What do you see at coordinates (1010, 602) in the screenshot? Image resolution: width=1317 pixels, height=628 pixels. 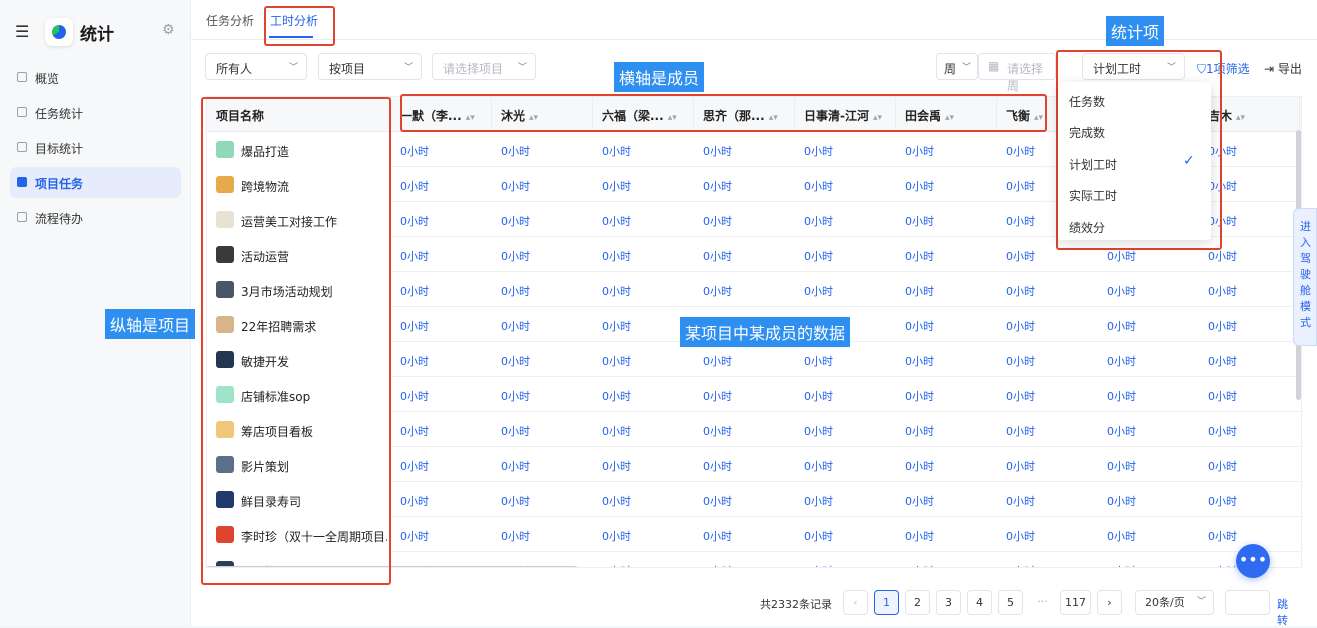 I see `page-5: 5` at bounding box center [1010, 602].